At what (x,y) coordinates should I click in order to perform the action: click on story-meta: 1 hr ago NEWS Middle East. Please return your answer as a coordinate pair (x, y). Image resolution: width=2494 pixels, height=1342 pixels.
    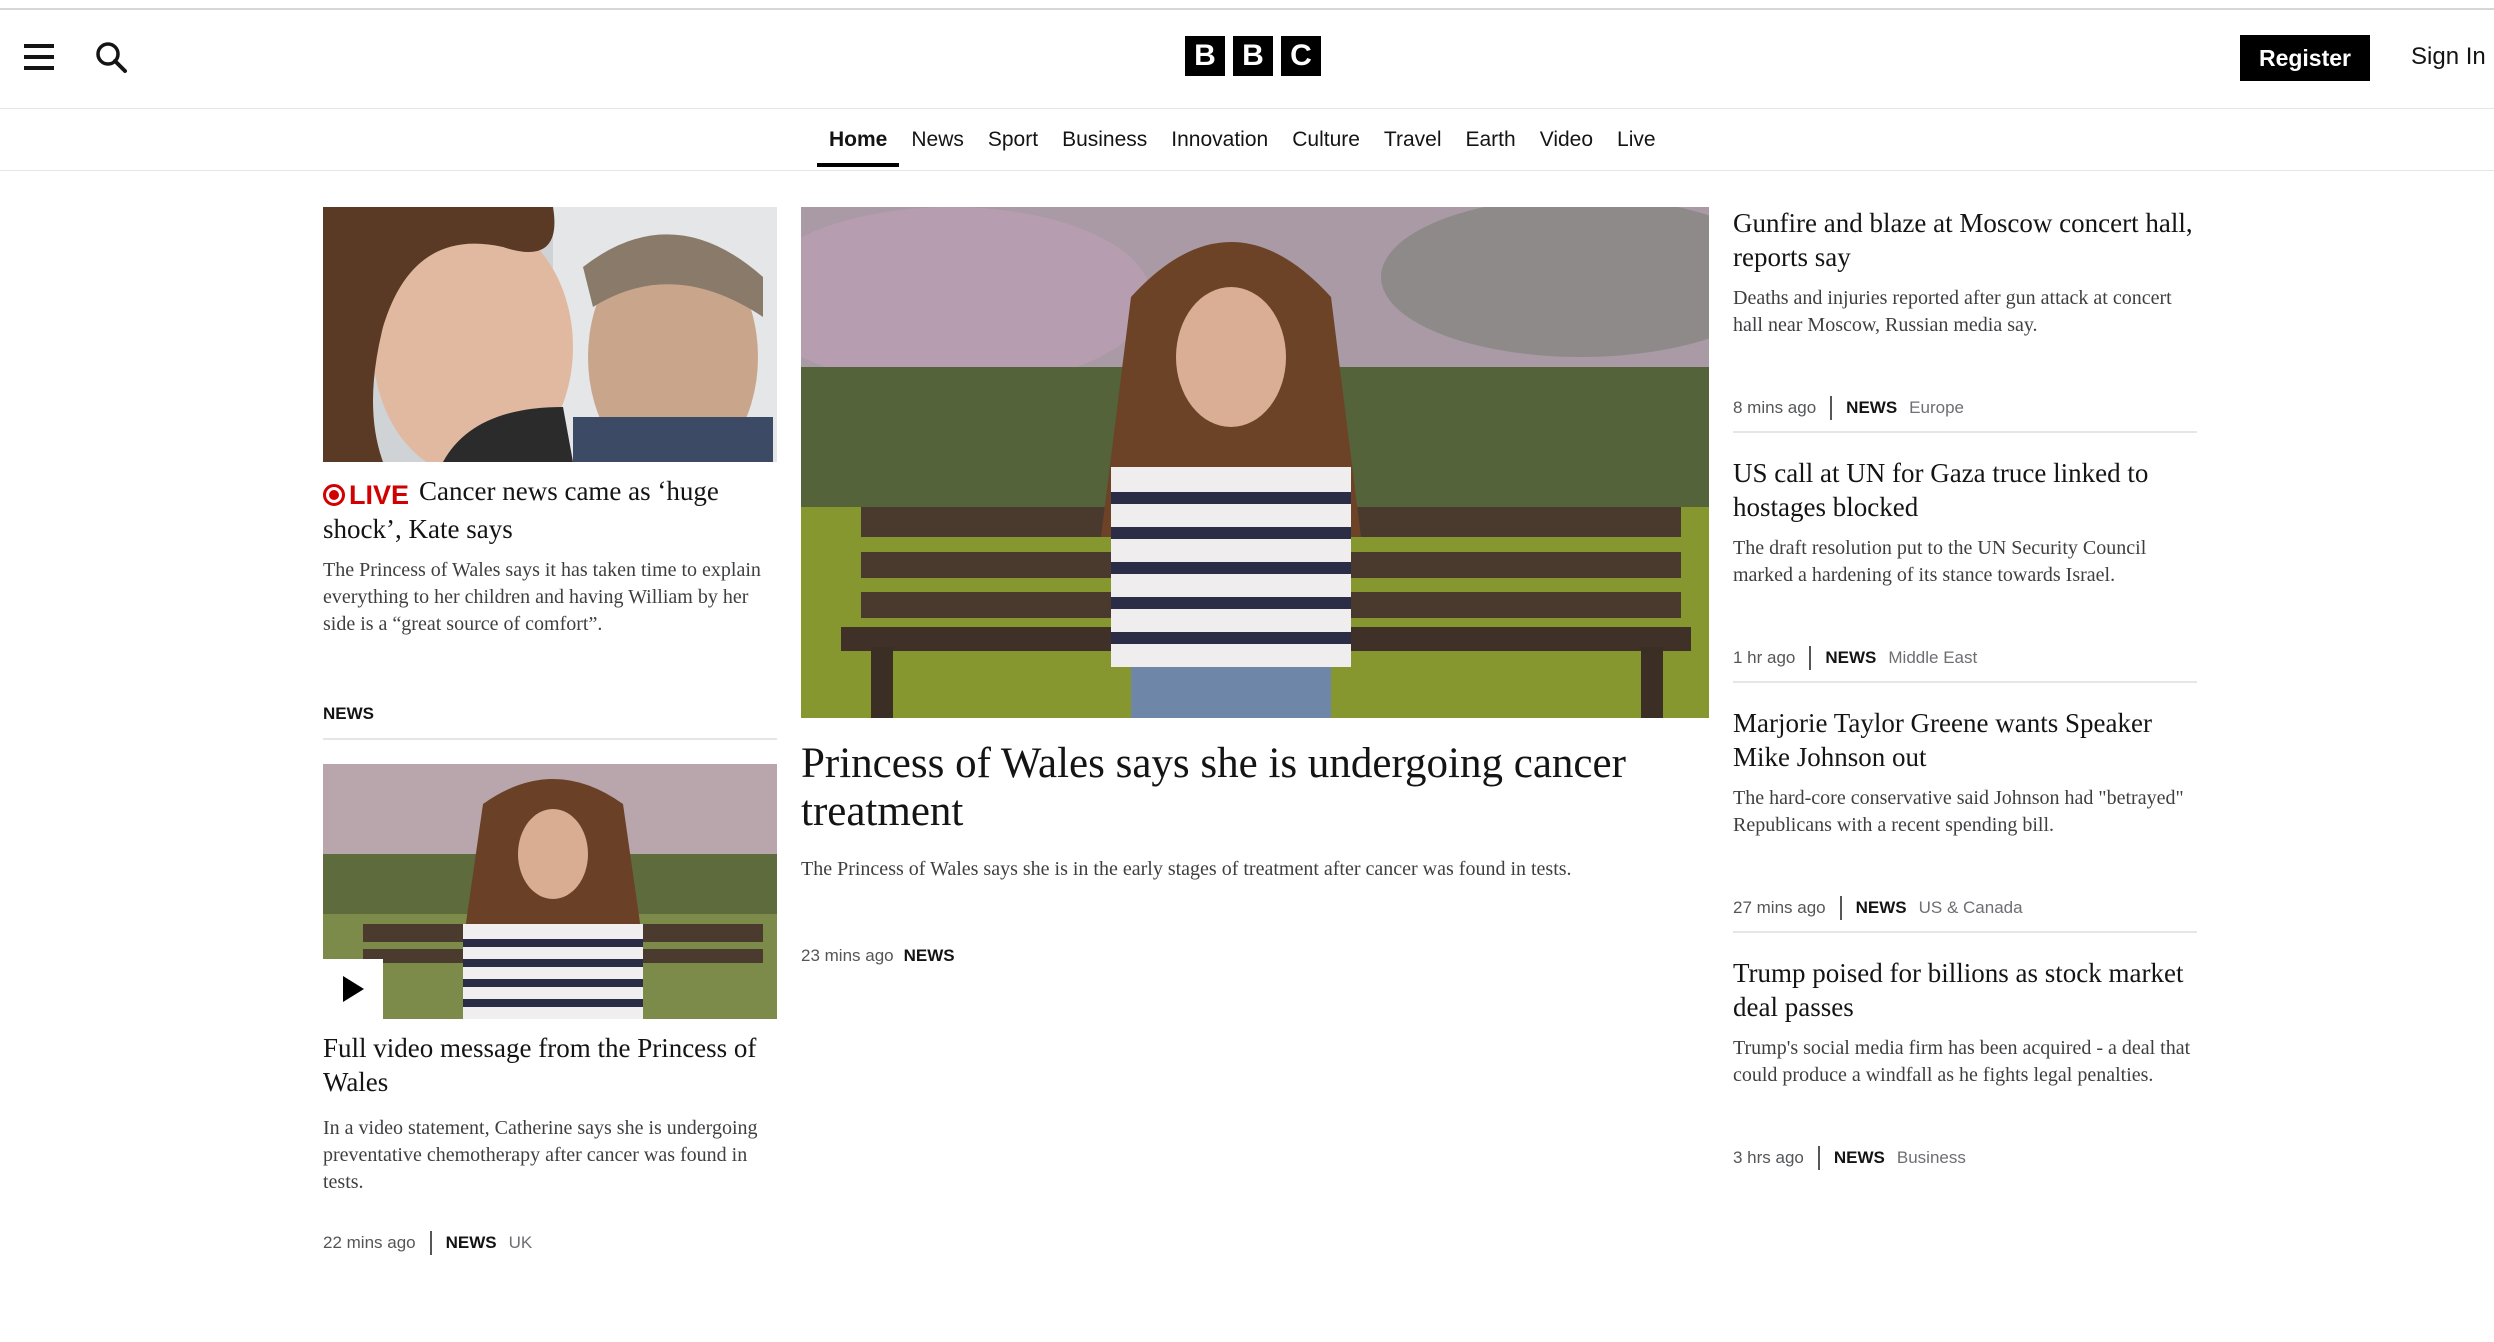
    Looking at the image, I should click on (1855, 658).